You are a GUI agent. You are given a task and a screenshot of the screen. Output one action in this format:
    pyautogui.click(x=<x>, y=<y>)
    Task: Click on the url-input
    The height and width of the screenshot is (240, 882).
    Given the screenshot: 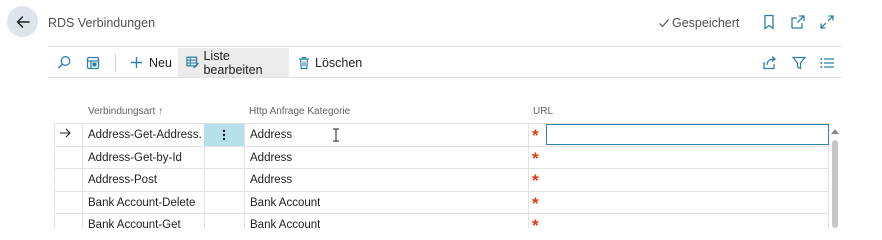 What is the action you would take?
    pyautogui.click(x=687, y=134)
    